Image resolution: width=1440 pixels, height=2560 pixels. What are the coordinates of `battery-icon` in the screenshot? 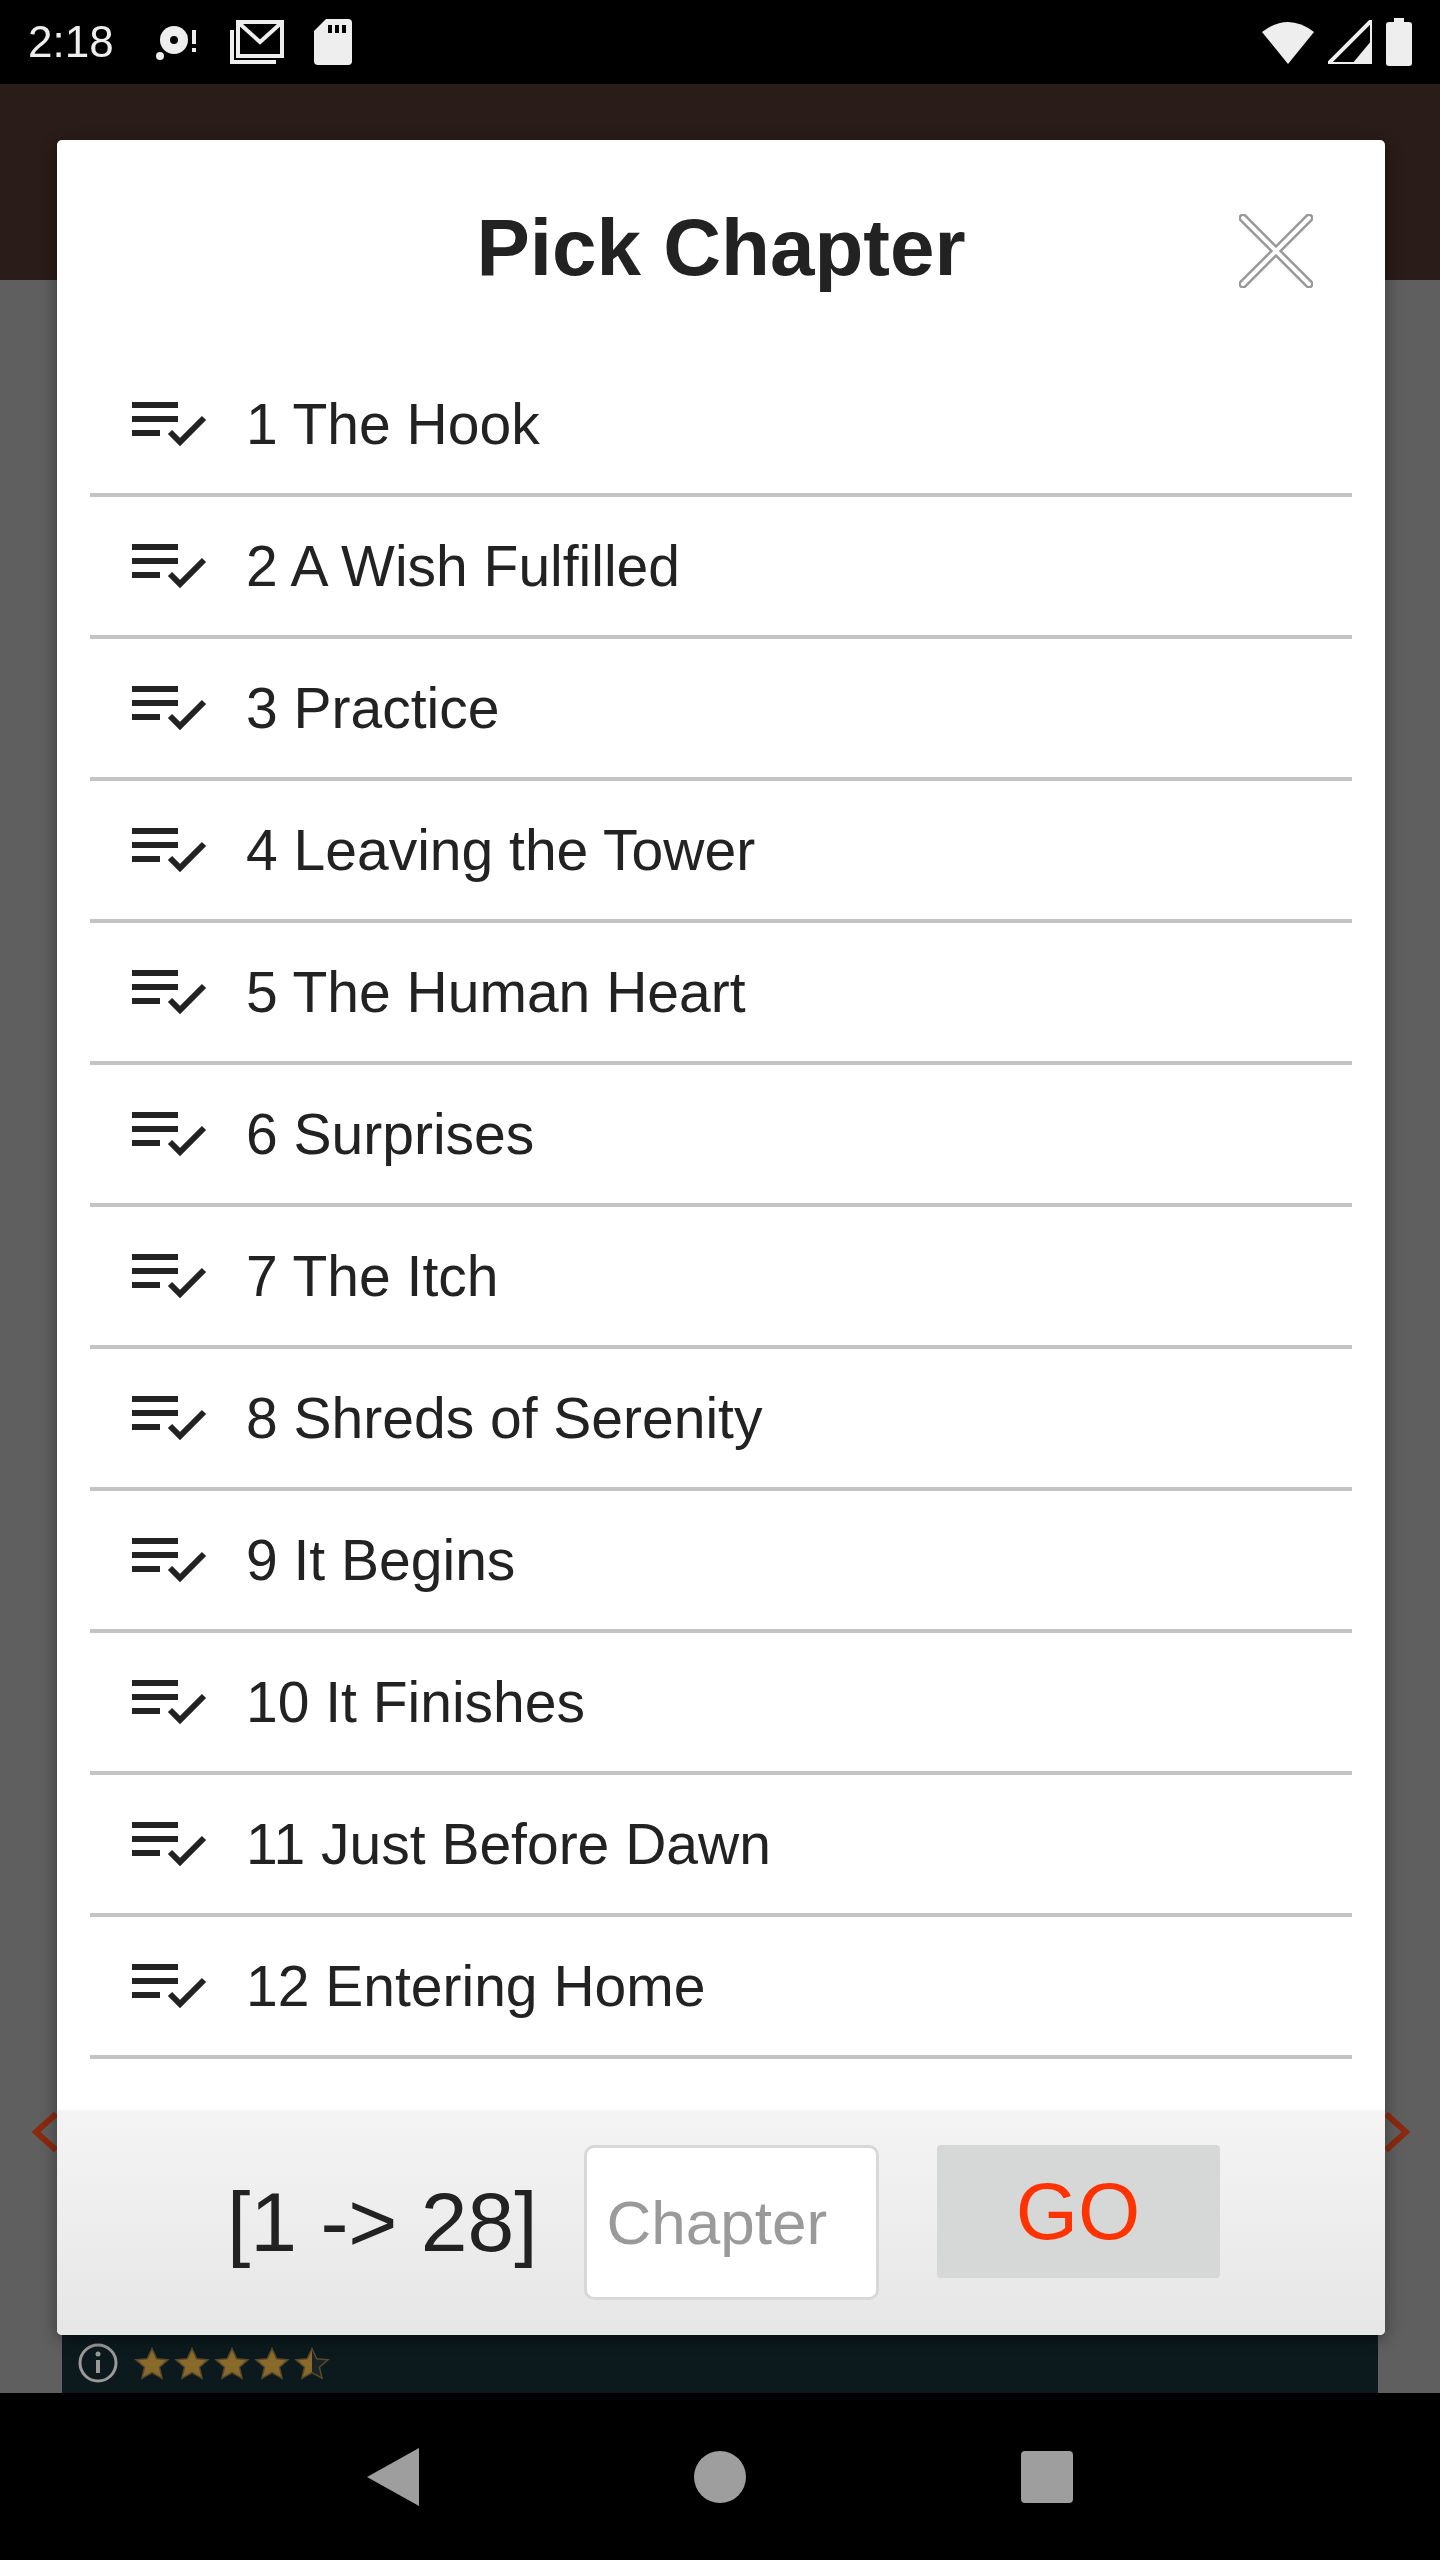 It's located at (1399, 42).